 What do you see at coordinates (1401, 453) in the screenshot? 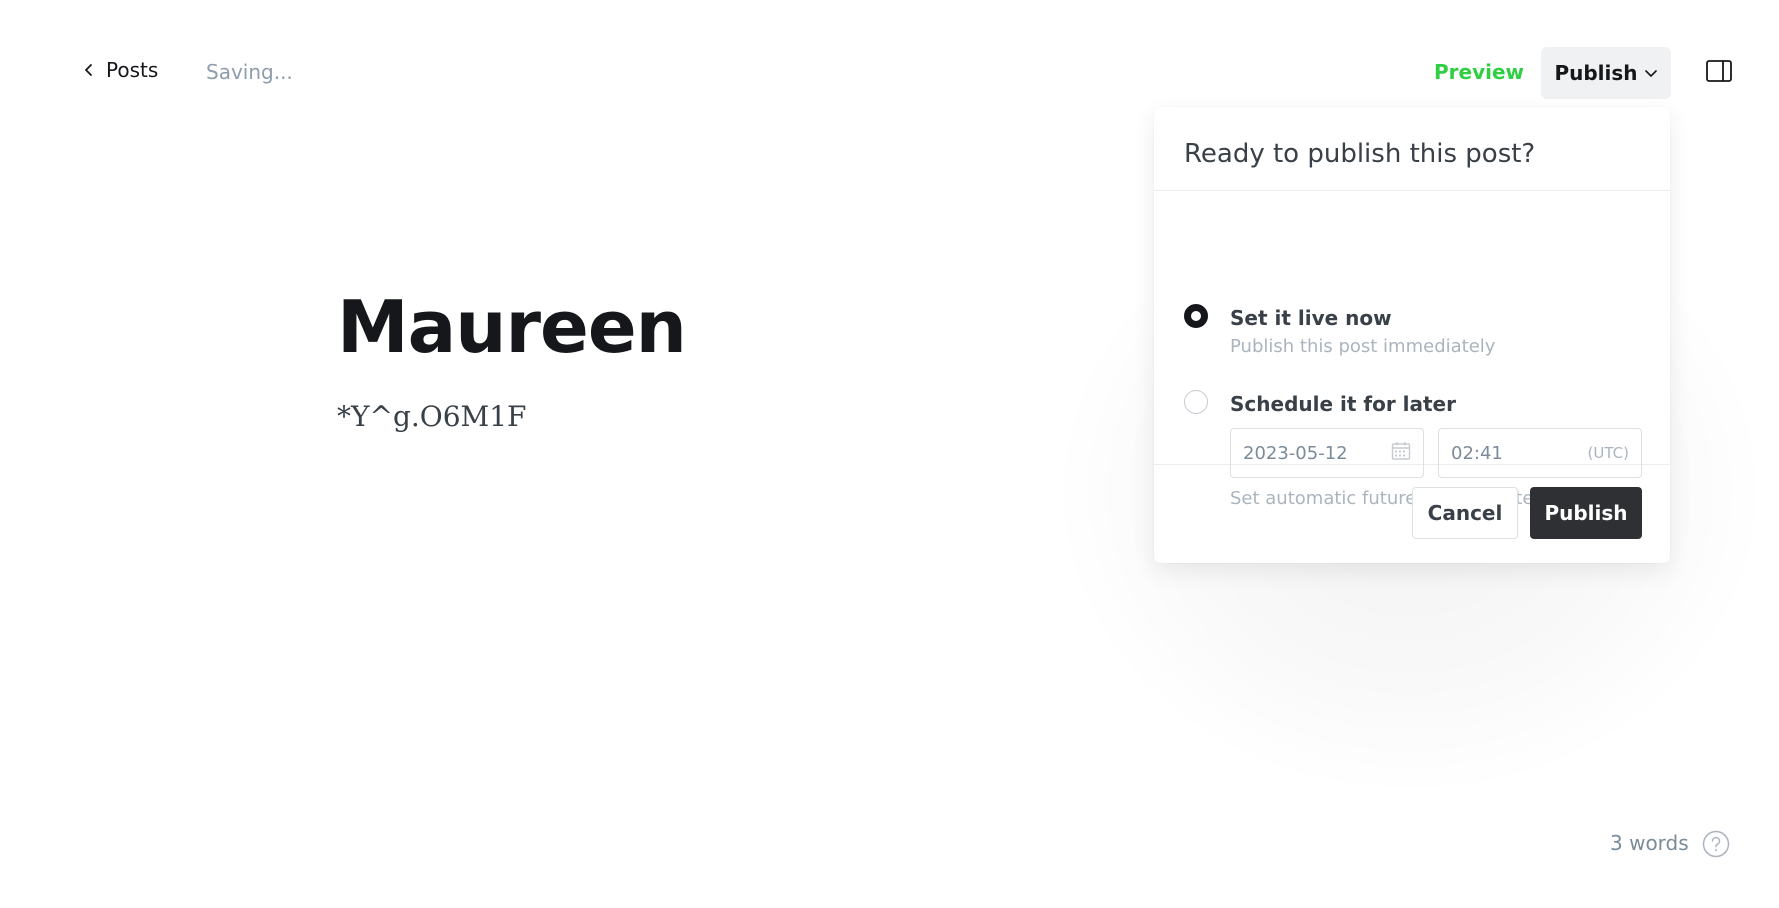
I see `calendar-icon` at bounding box center [1401, 453].